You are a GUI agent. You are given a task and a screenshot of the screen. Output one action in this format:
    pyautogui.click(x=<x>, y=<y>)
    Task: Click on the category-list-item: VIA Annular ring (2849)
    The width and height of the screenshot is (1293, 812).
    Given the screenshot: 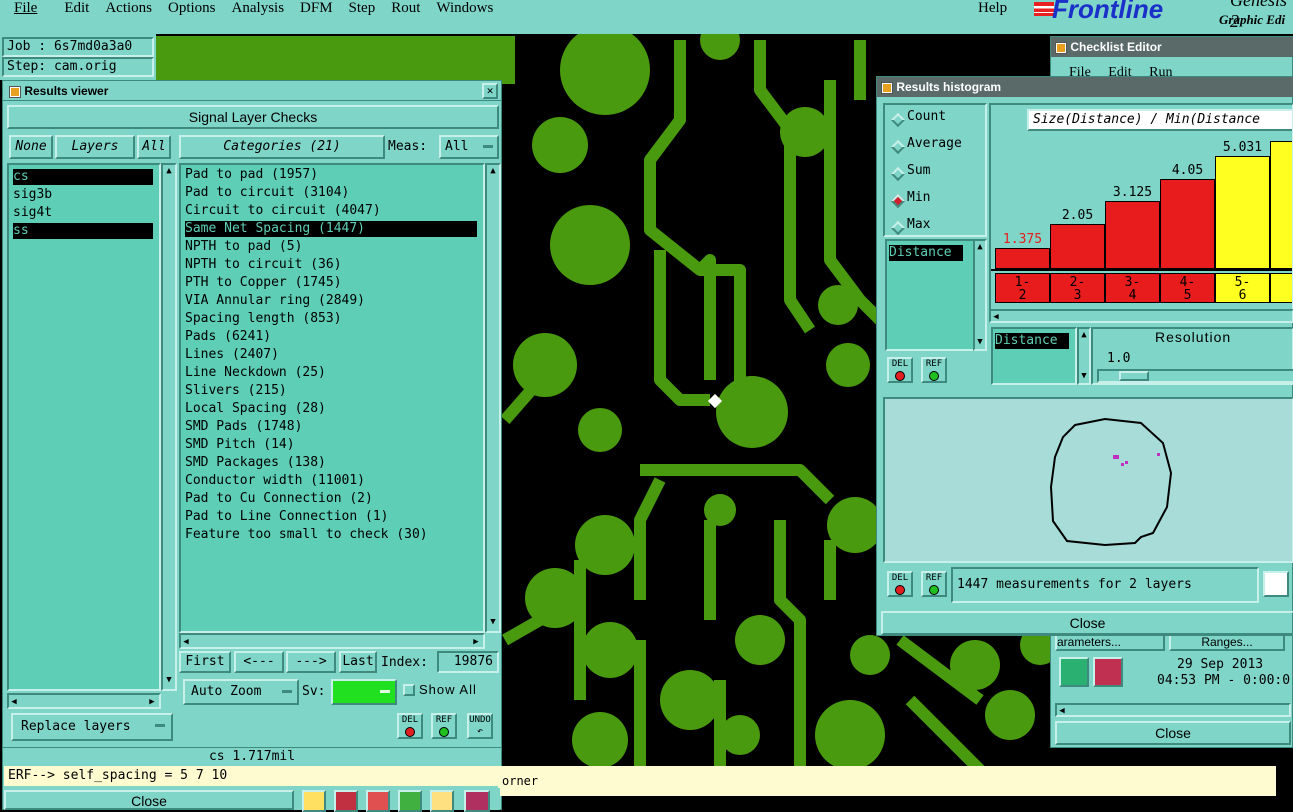 What is the action you would take?
    pyautogui.click(x=331, y=301)
    